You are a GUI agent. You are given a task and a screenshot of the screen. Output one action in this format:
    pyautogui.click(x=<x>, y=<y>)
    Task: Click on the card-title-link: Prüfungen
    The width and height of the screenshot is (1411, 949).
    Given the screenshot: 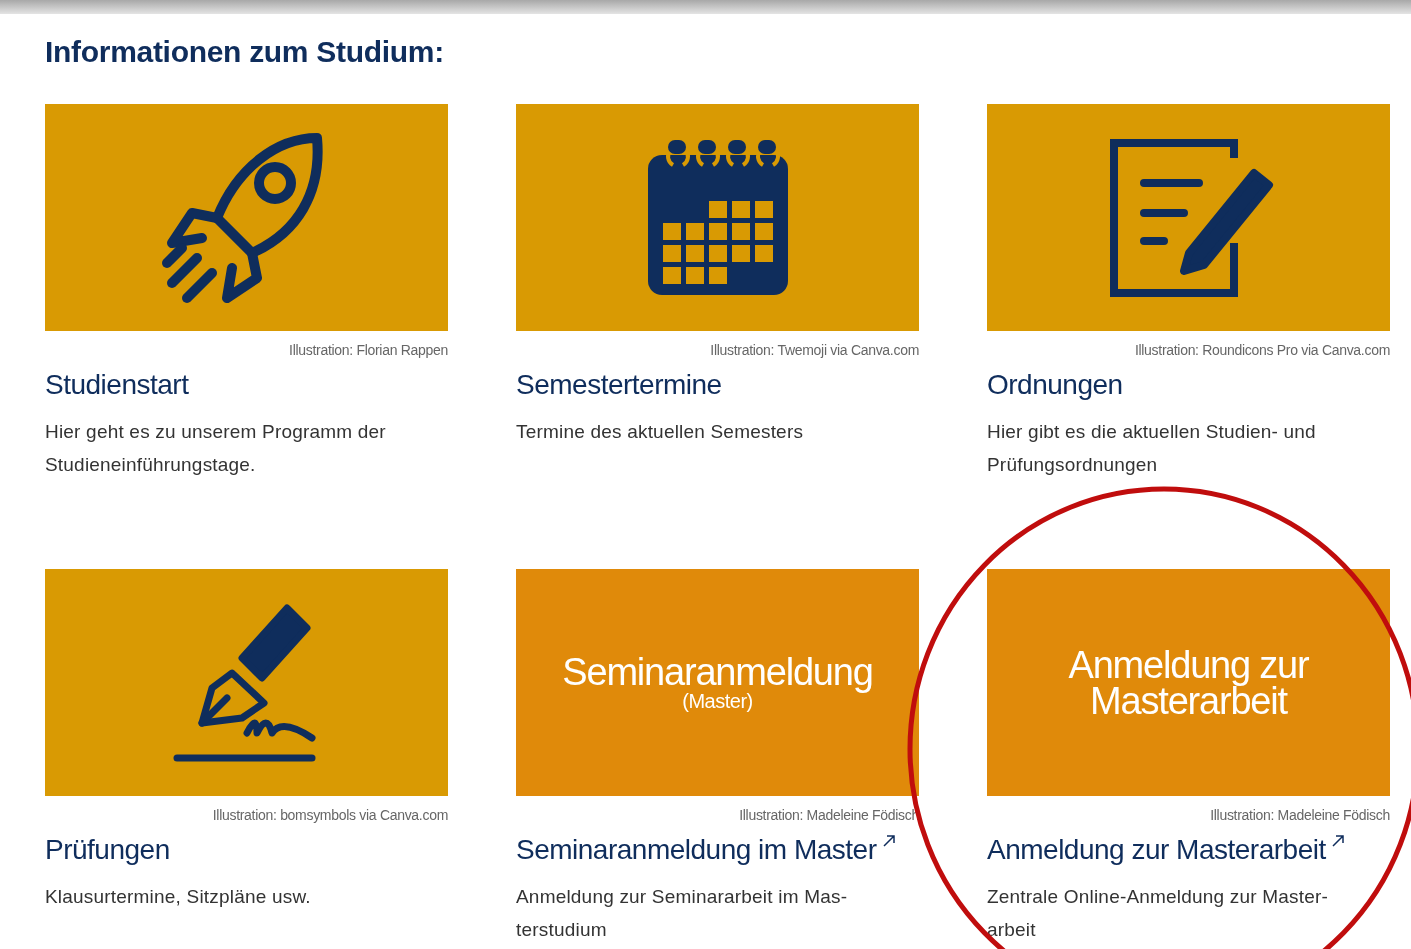 What is the action you would take?
    pyautogui.click(x=107, y=850)
    